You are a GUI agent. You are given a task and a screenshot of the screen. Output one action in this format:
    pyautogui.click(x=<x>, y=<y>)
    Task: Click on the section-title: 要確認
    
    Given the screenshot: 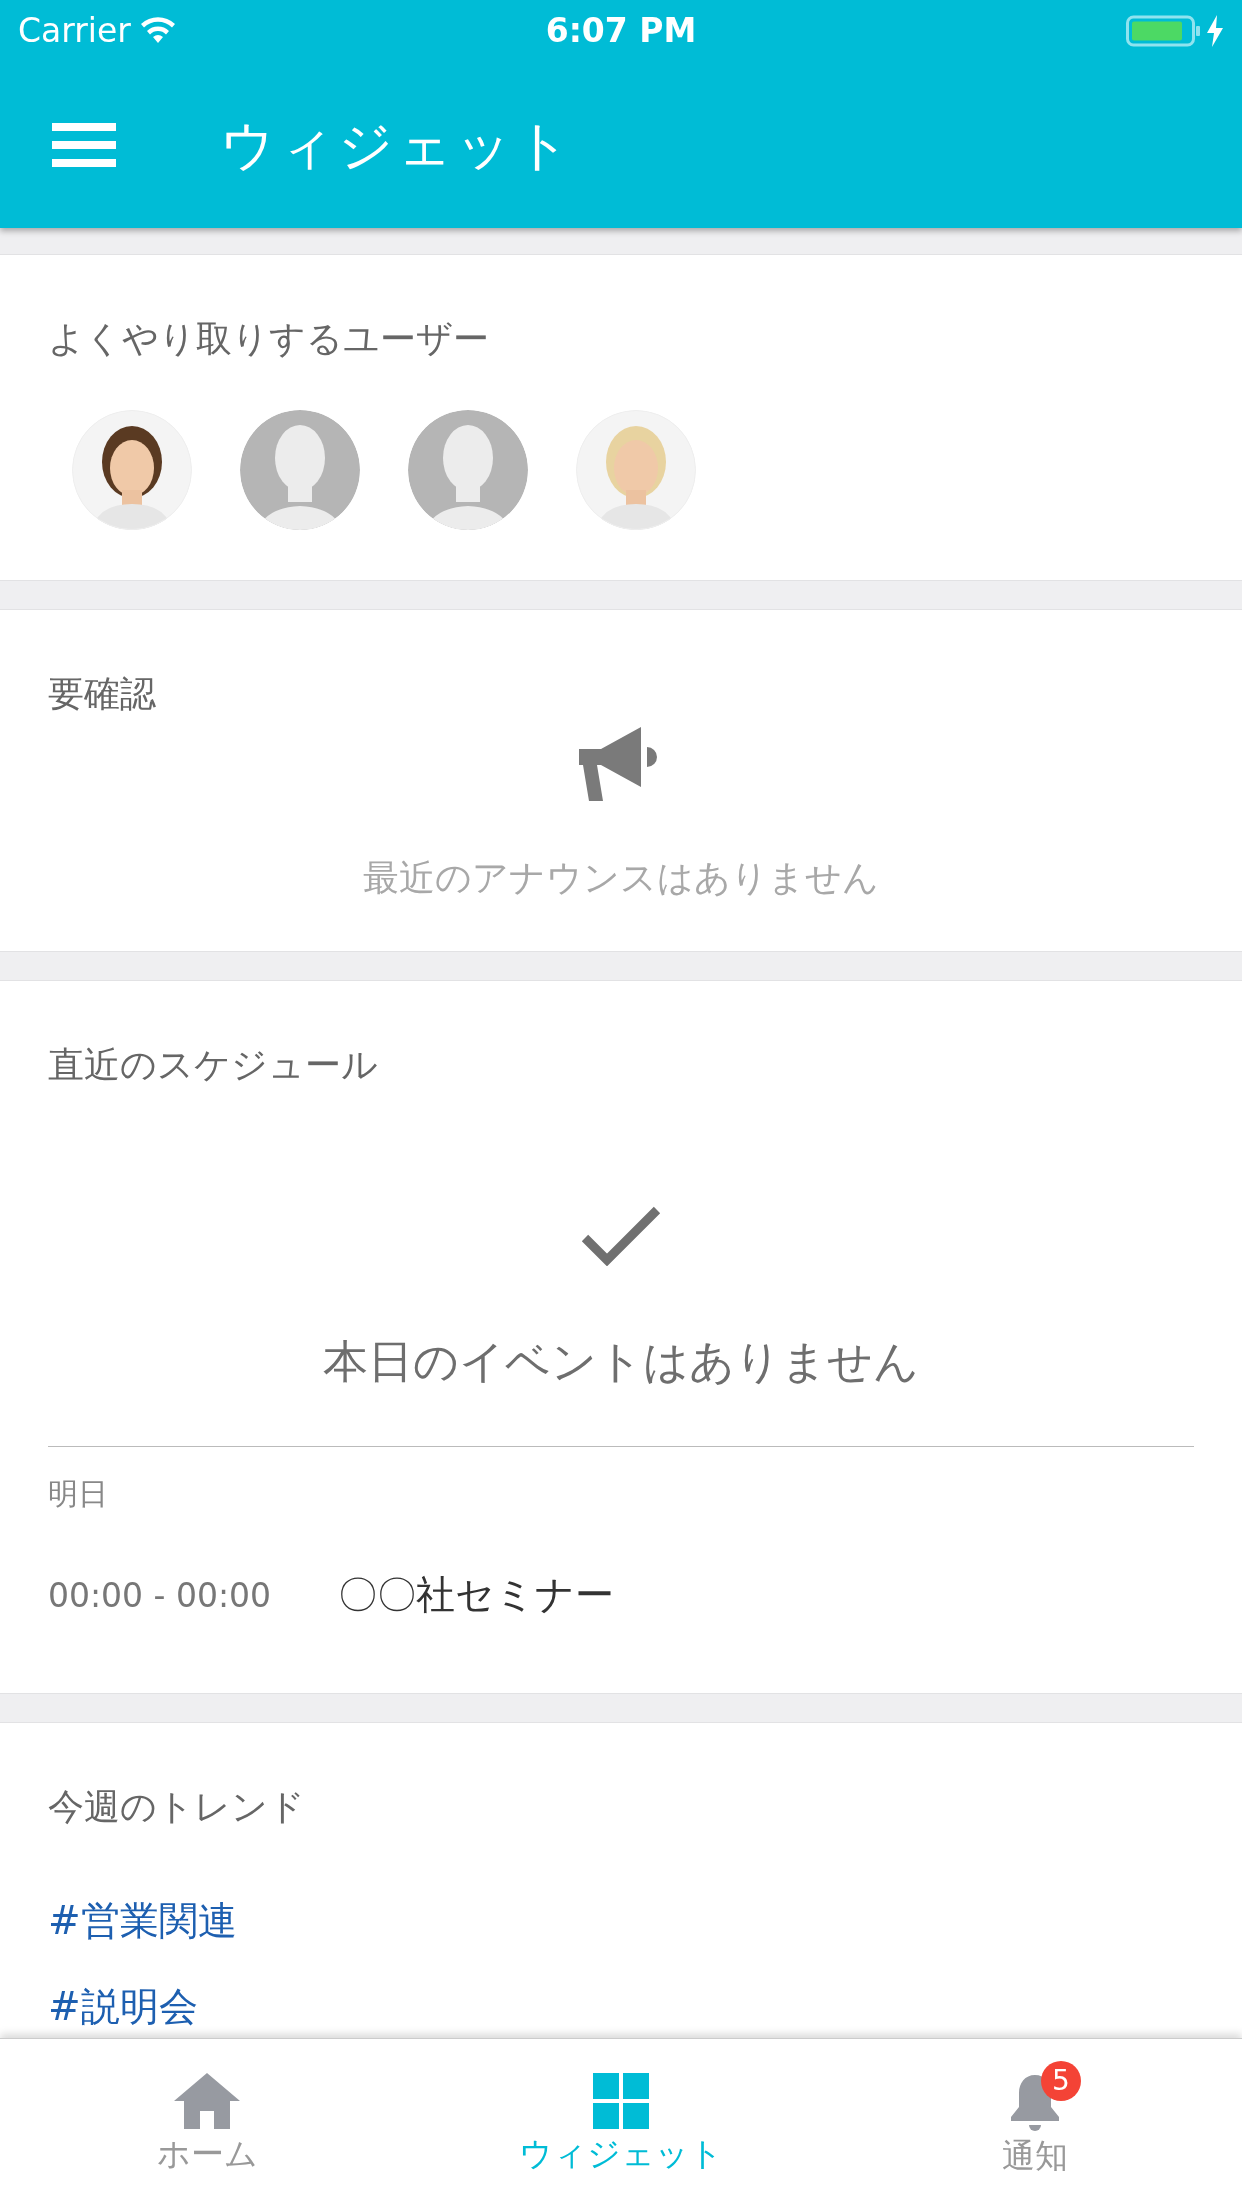 What is the action you would take?
    pyautogui.click(x=102, y=694)
    